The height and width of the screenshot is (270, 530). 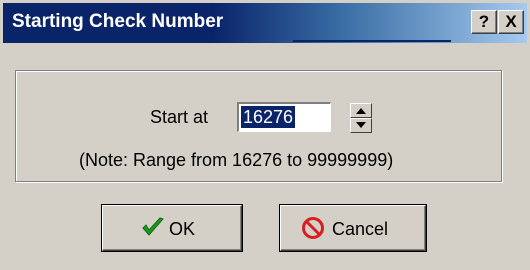 I want to click on start-number-input: 16276, so click(x=284, y=117).